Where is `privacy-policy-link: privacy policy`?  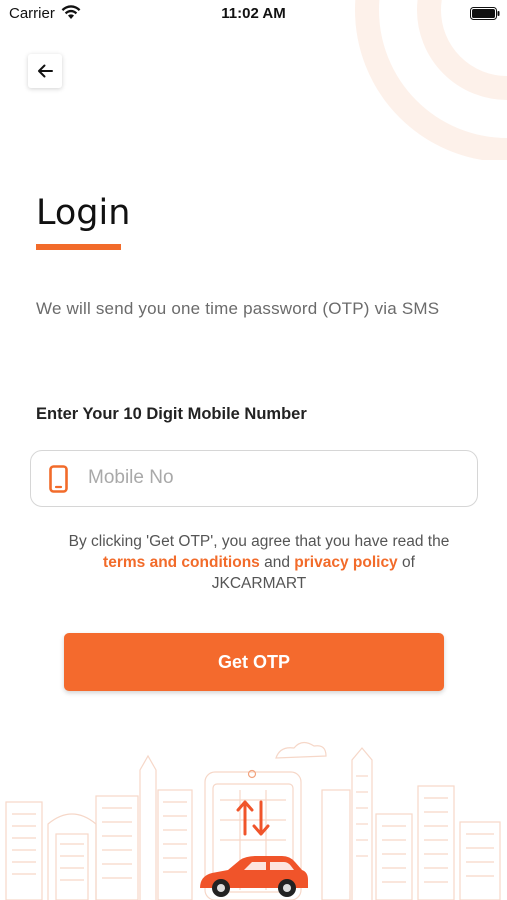
privacy-policy-link: privacy policy is located at coordinates (345, 562).